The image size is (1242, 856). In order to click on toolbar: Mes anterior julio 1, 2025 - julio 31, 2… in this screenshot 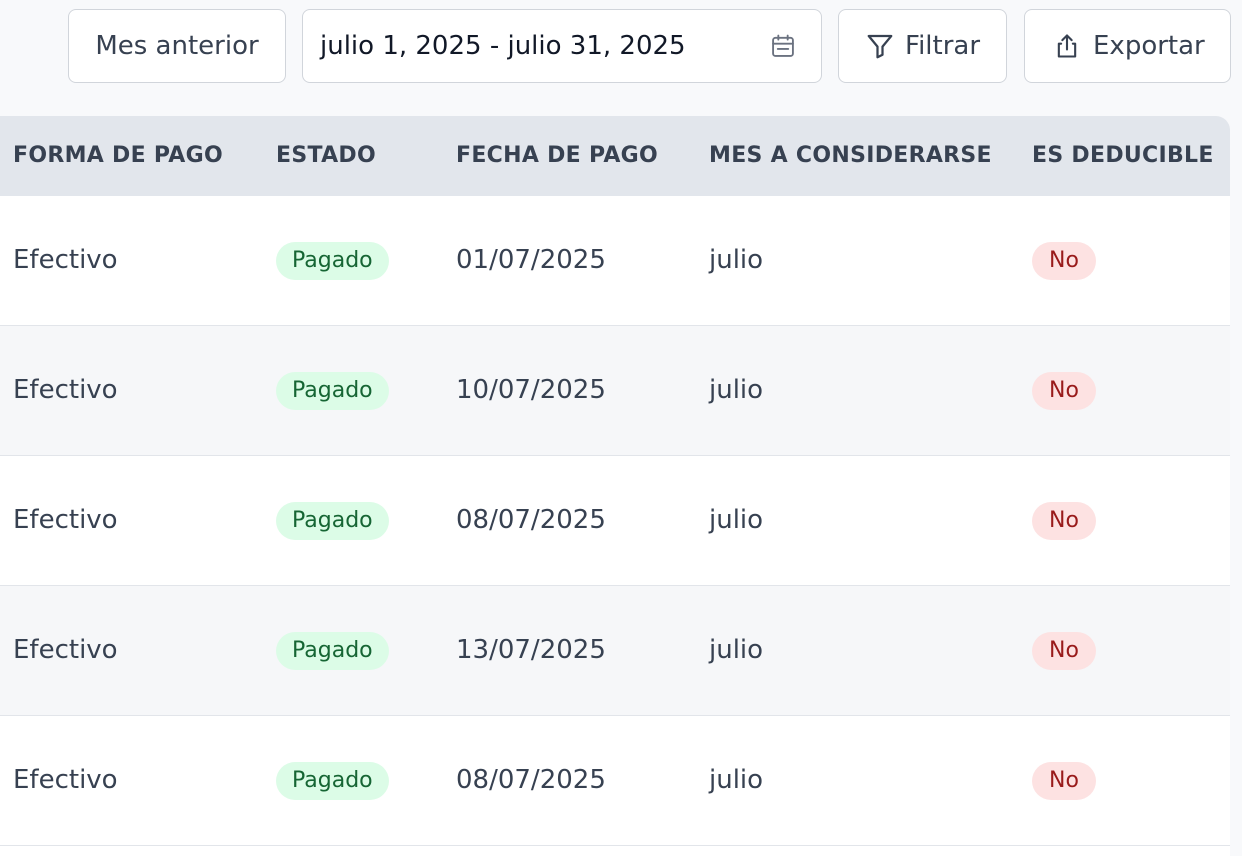, I will do `click(649, 46)`.